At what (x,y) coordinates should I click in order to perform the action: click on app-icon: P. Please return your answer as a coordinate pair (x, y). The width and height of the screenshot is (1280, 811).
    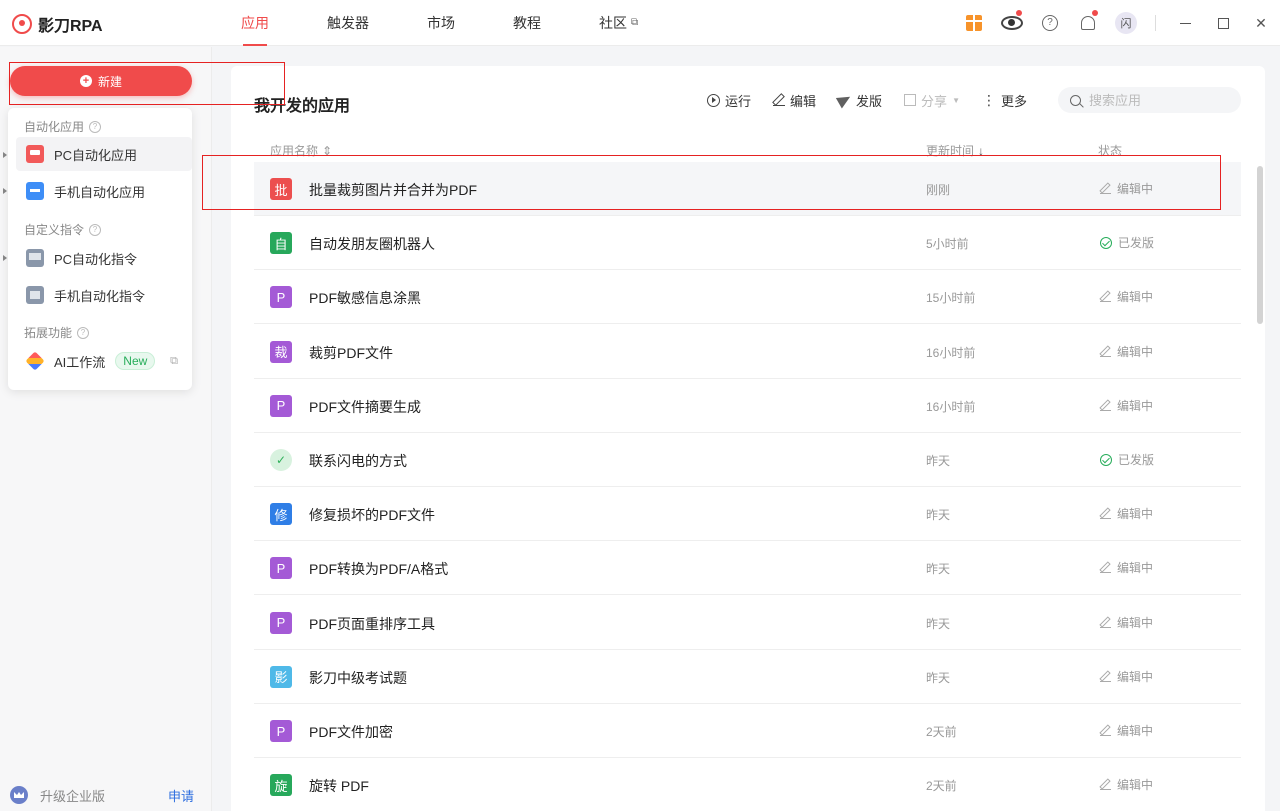
    Looking at the image, I should click on (281, 297).